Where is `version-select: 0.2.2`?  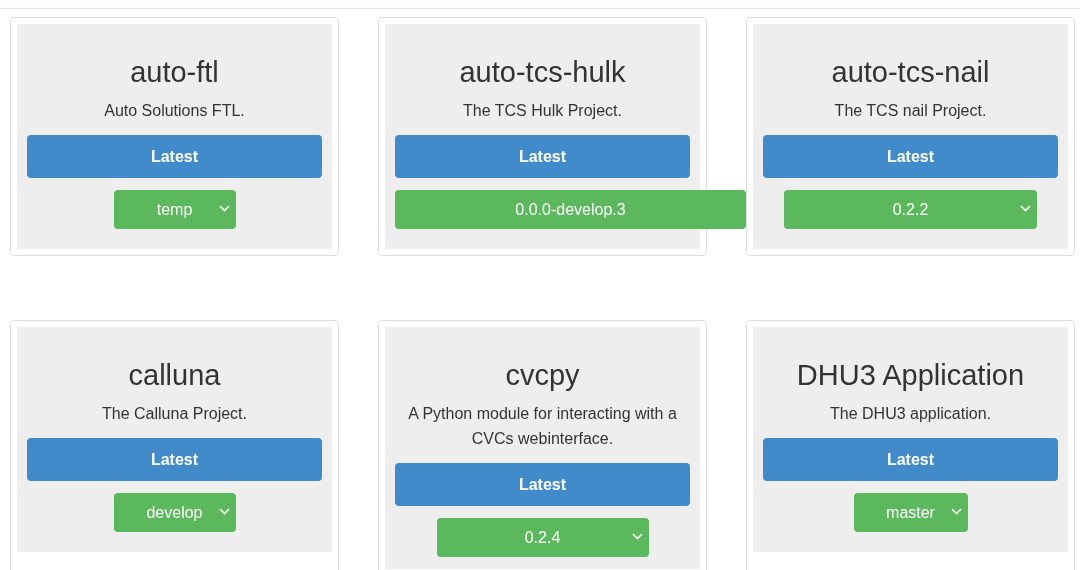 version-select: 0.2.2 is located at coordinates (910, 209).